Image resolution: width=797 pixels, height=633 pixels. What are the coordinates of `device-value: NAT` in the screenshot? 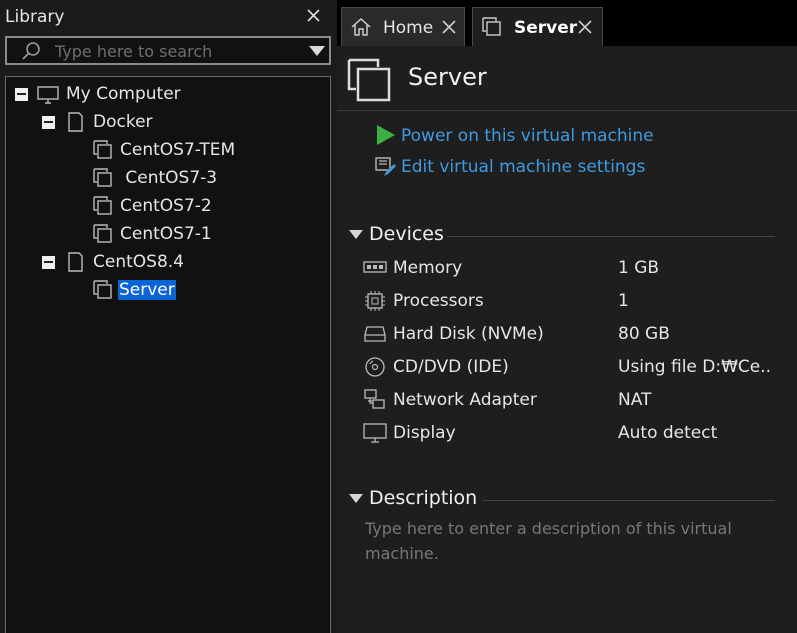 It's located at (635, 400).